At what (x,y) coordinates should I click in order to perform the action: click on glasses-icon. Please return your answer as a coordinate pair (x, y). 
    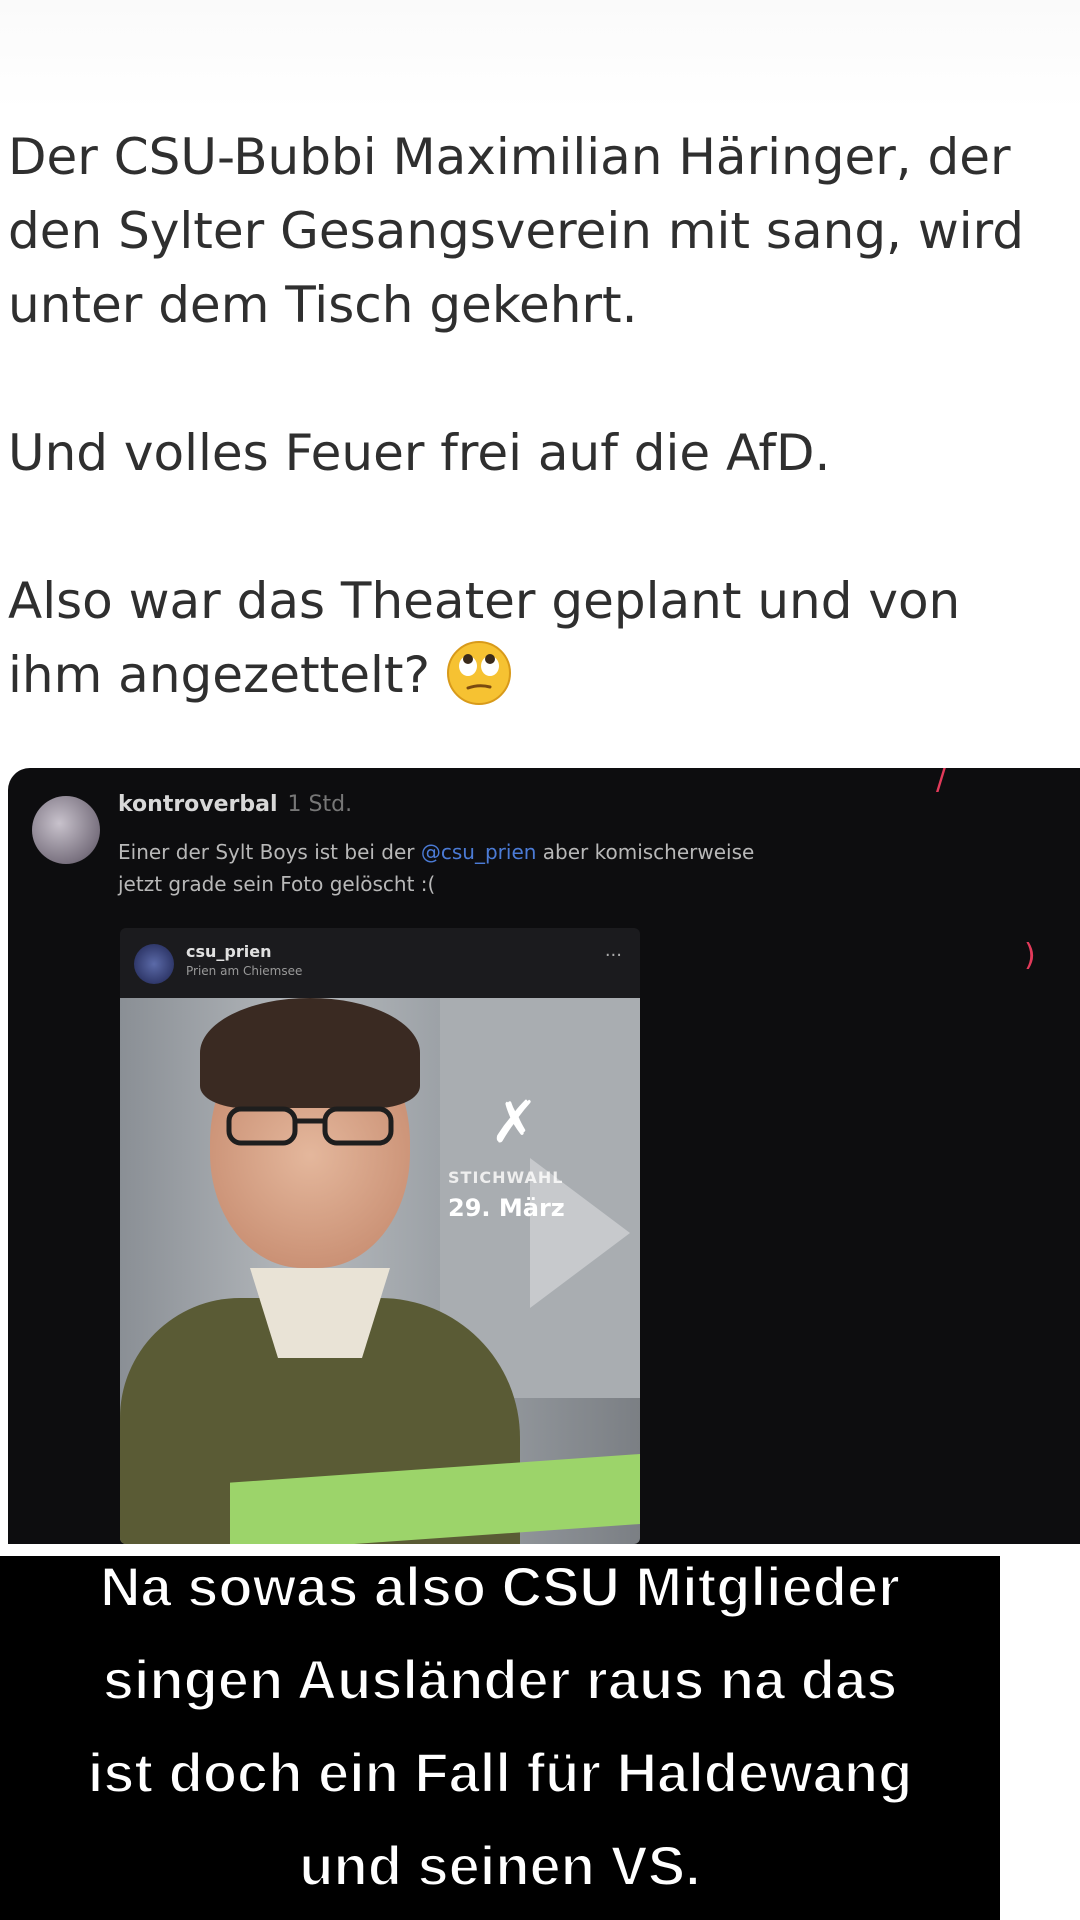
    Looking at the image, I should click on (310, 1126).